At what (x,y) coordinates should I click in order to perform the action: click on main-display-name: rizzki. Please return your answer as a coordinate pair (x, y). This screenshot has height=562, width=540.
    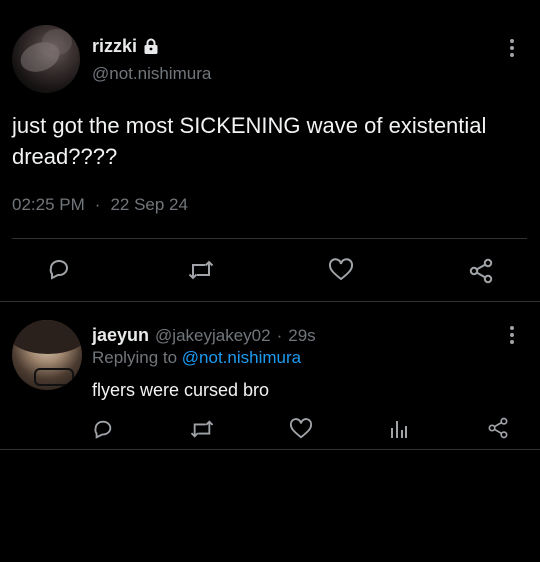
    Looking at the image, I should click on (114, 46).